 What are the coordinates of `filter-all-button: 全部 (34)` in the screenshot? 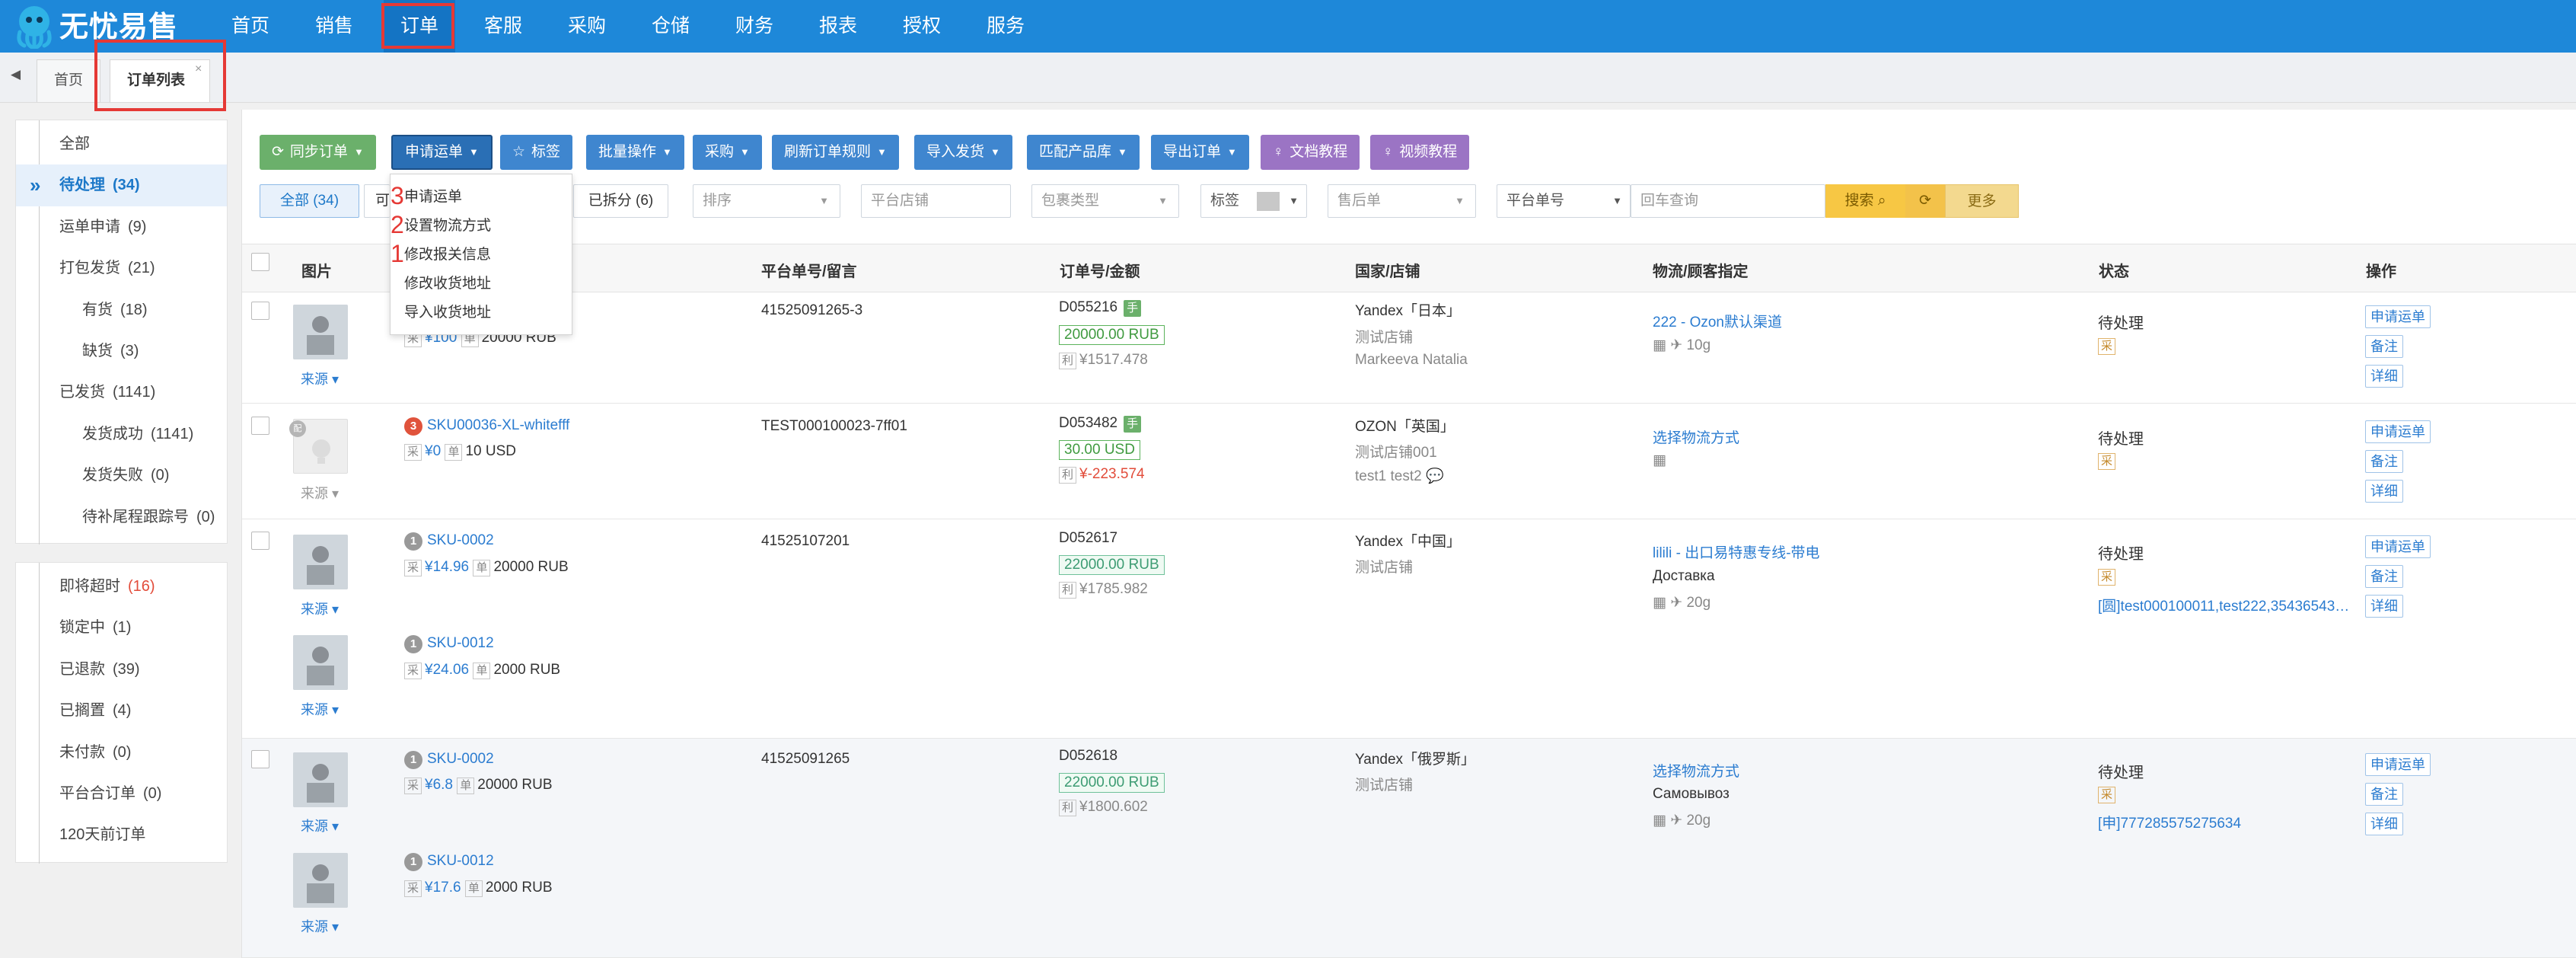 It's located at (310, 201).